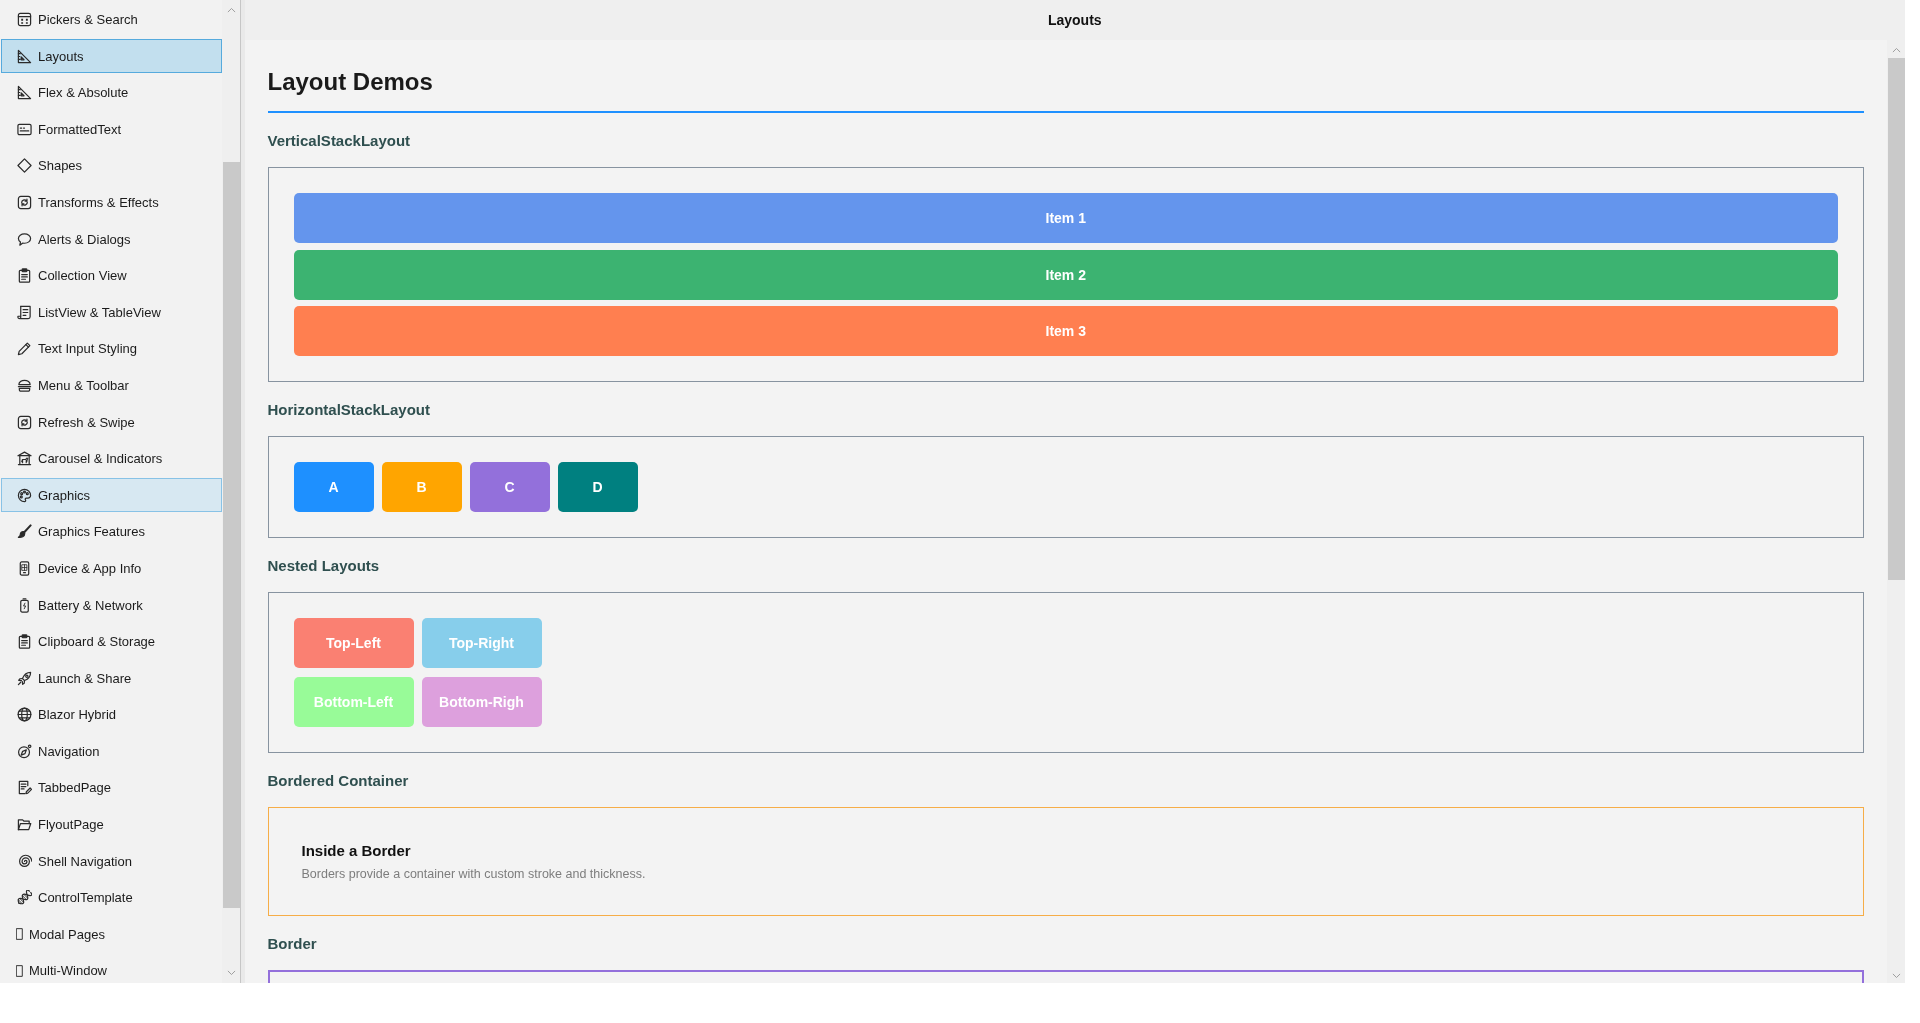 This screenshot has height=1023, width=1920. What do you see at coordinates (350, 82) in the screenshot?
I see `page-title: Layout Demos` at bounding box center [350, 82].